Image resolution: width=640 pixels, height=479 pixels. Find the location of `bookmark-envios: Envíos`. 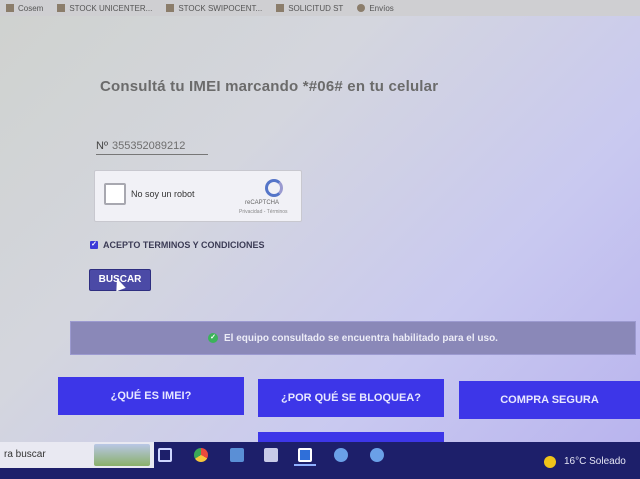

bookmark-envios: Envíos is located at coordinates (375, 8).